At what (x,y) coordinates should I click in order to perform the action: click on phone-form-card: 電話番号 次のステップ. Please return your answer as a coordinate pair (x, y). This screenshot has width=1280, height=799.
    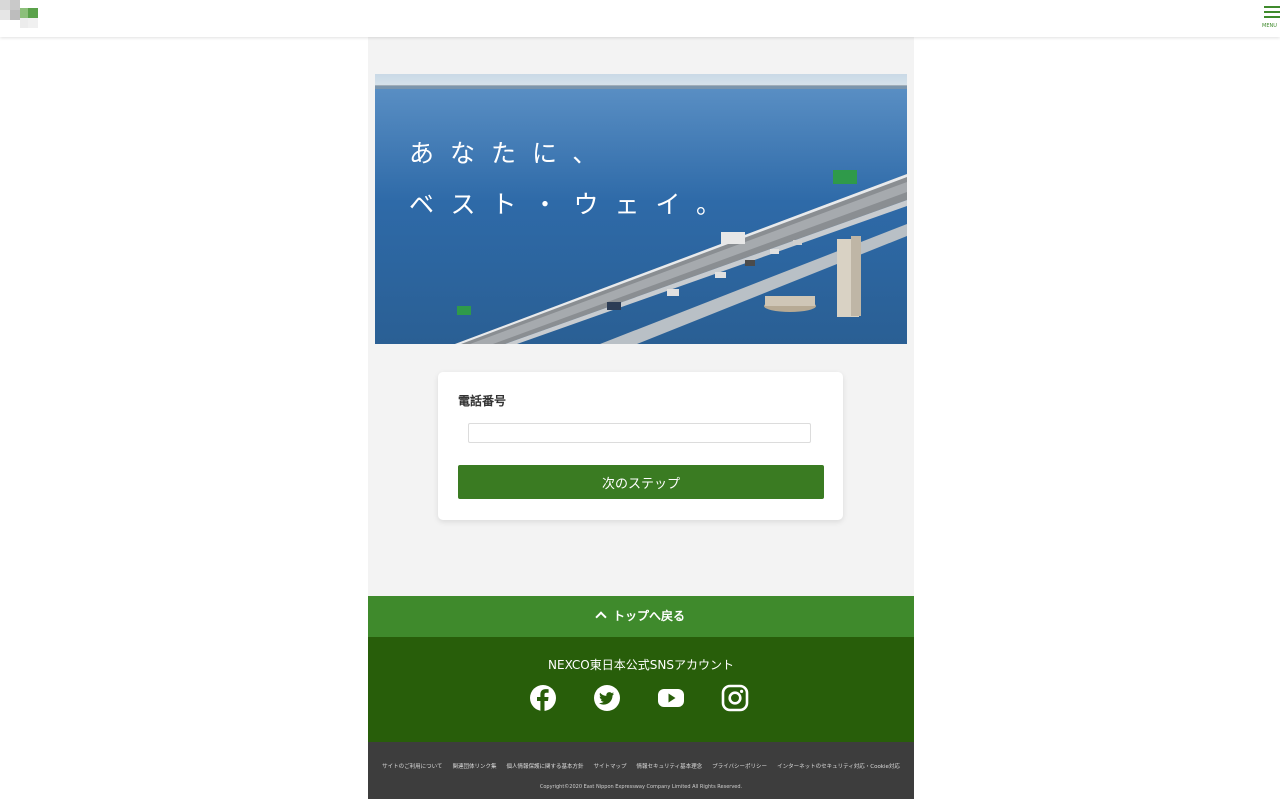
    Looking at the image, I should click on (640, 446).